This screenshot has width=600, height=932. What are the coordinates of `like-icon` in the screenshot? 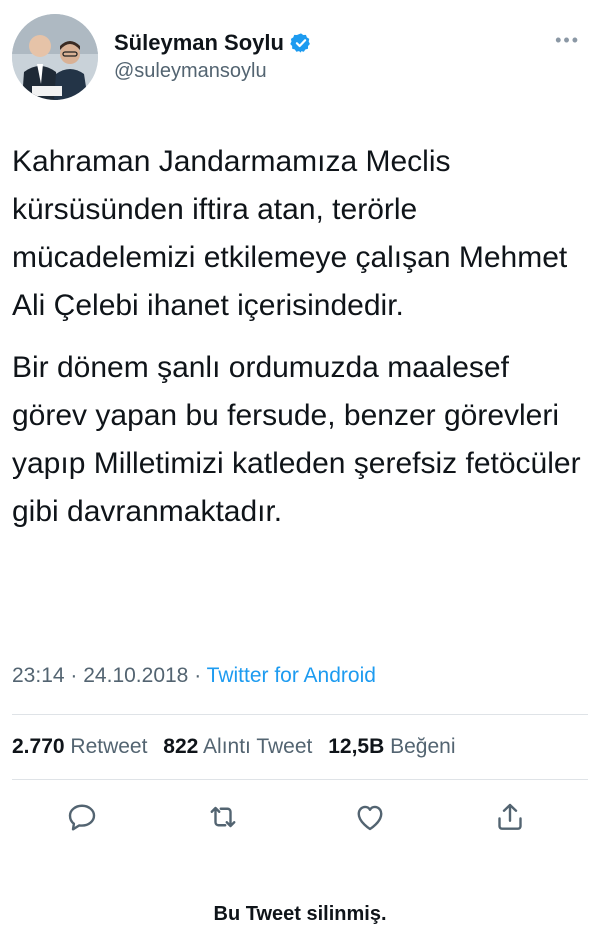 It's located at (370, 818).